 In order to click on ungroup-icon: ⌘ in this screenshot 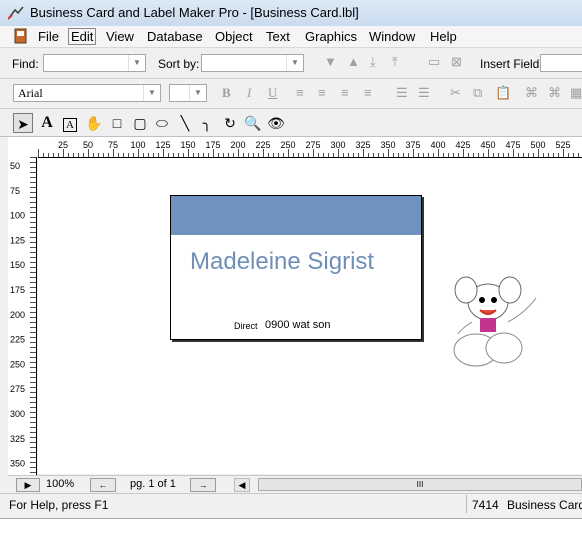, I will do `click(554, 93)`.